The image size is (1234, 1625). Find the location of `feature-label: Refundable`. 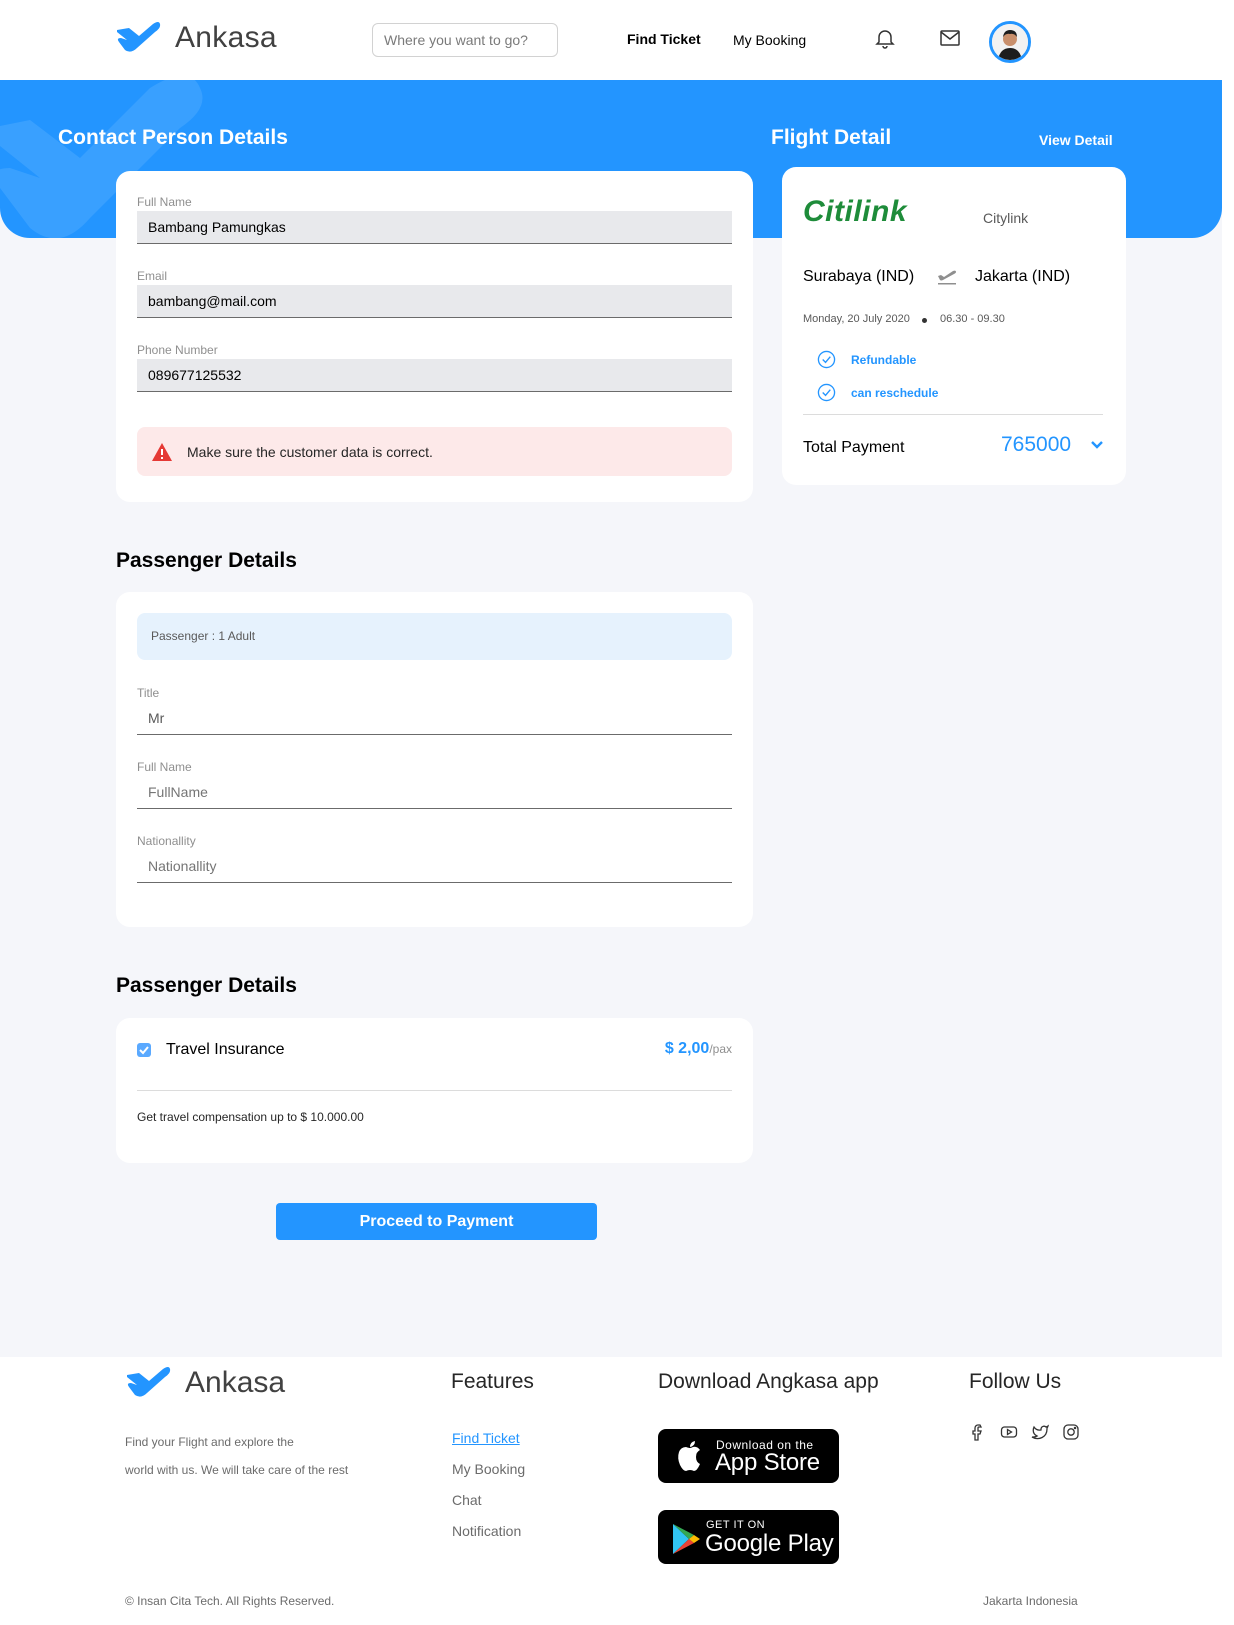

feature-label: Refundable is located at coordinates (884, 359).